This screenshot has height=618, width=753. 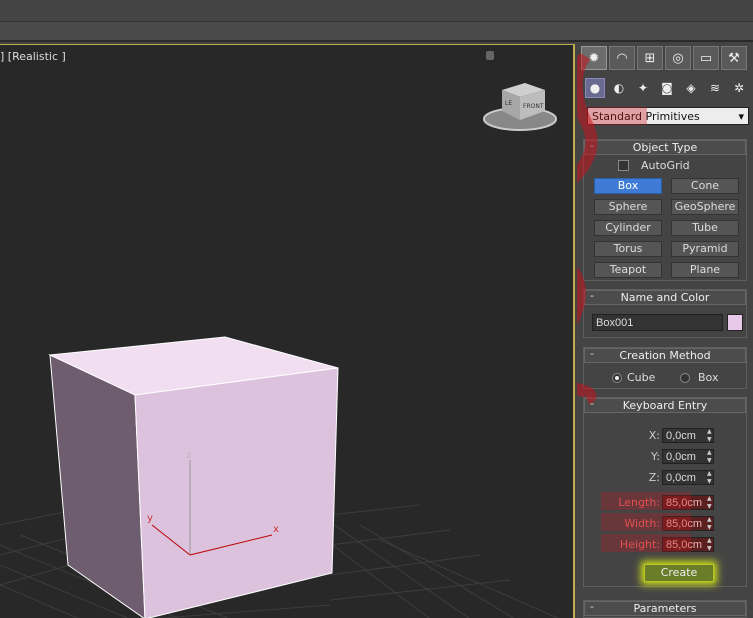 I want to click on cube-left-face, so click(x=97, y=486).